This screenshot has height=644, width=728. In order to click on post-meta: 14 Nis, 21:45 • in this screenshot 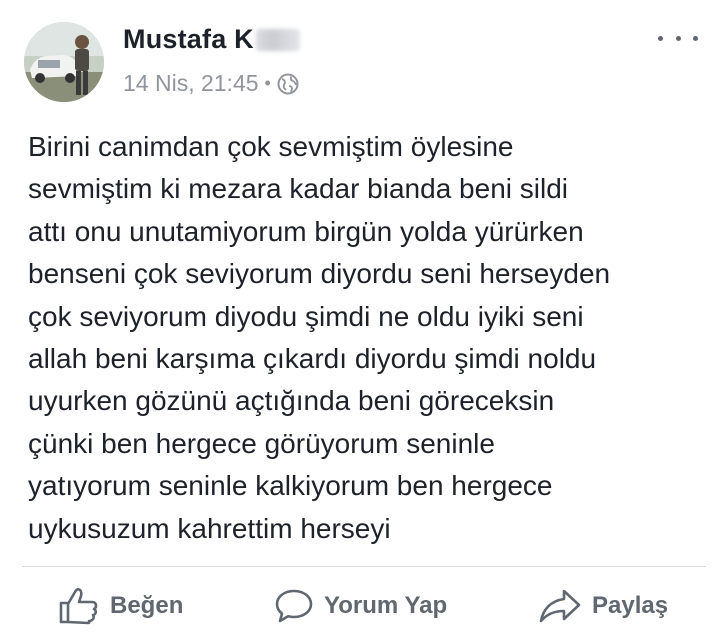, I will do `click(211, 83)`.